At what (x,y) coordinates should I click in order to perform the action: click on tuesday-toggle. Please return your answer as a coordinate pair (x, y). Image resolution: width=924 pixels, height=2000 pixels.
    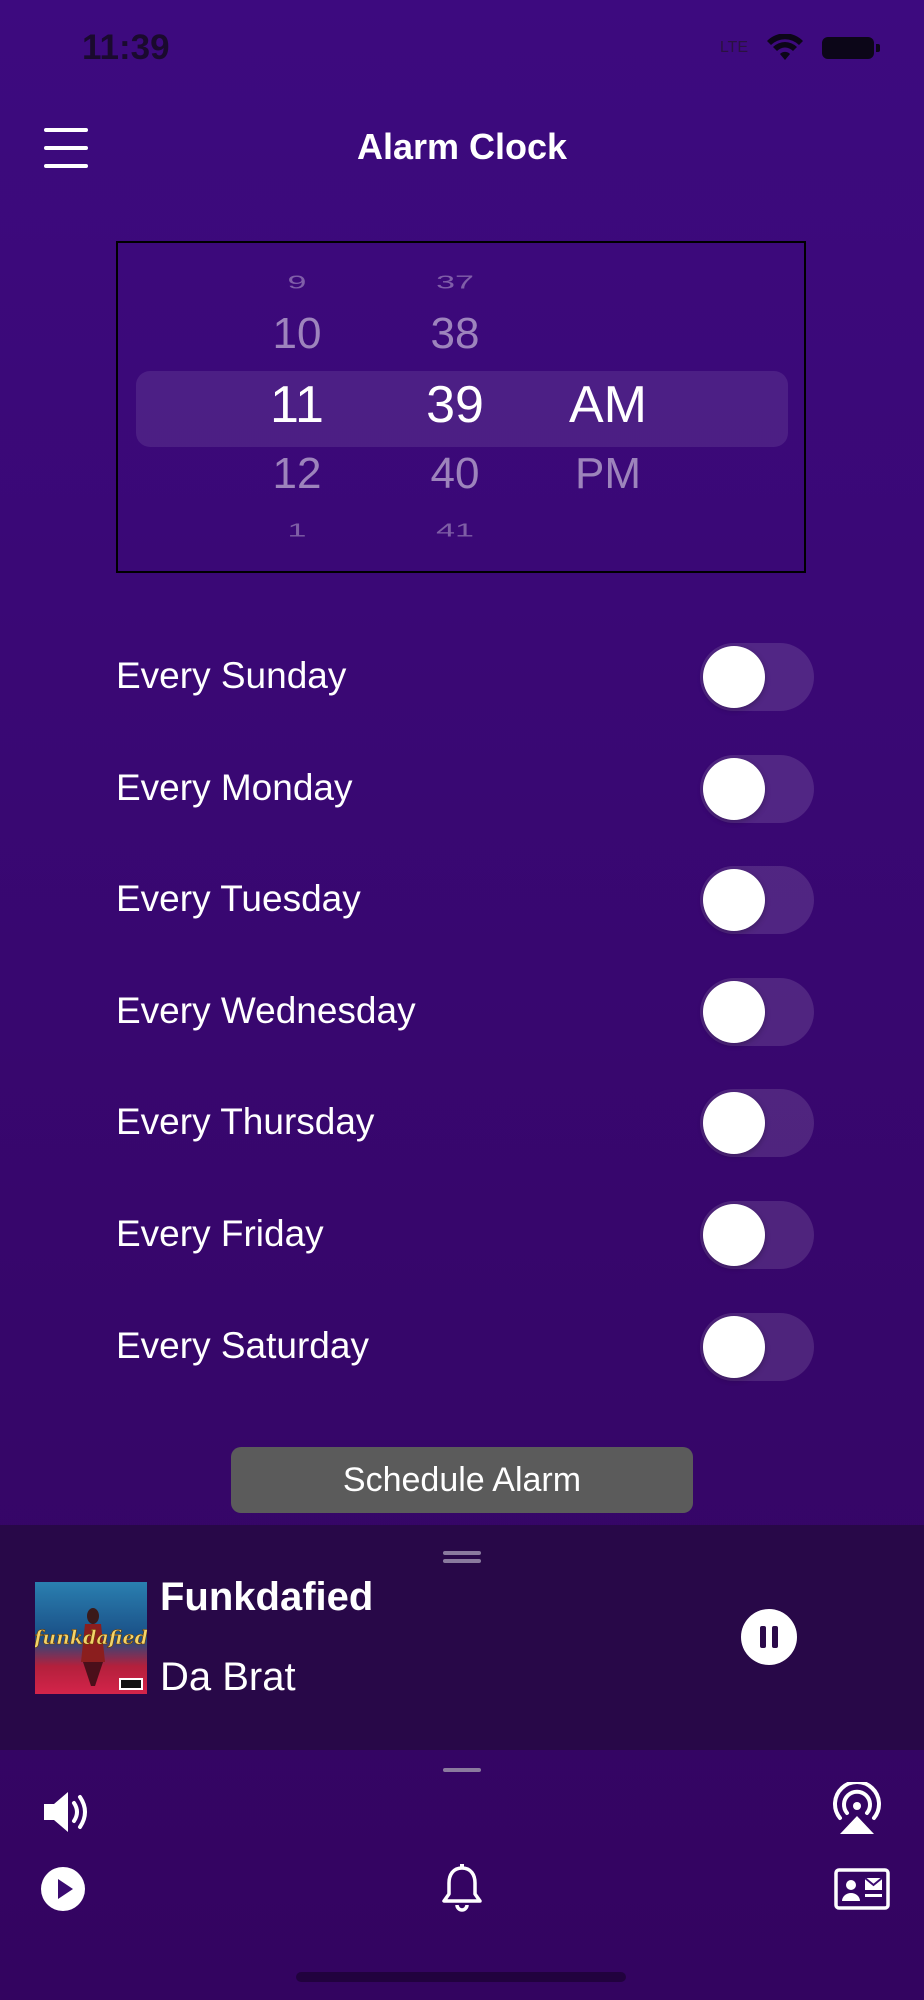
    Looking at the image, I should click on (757, 900).